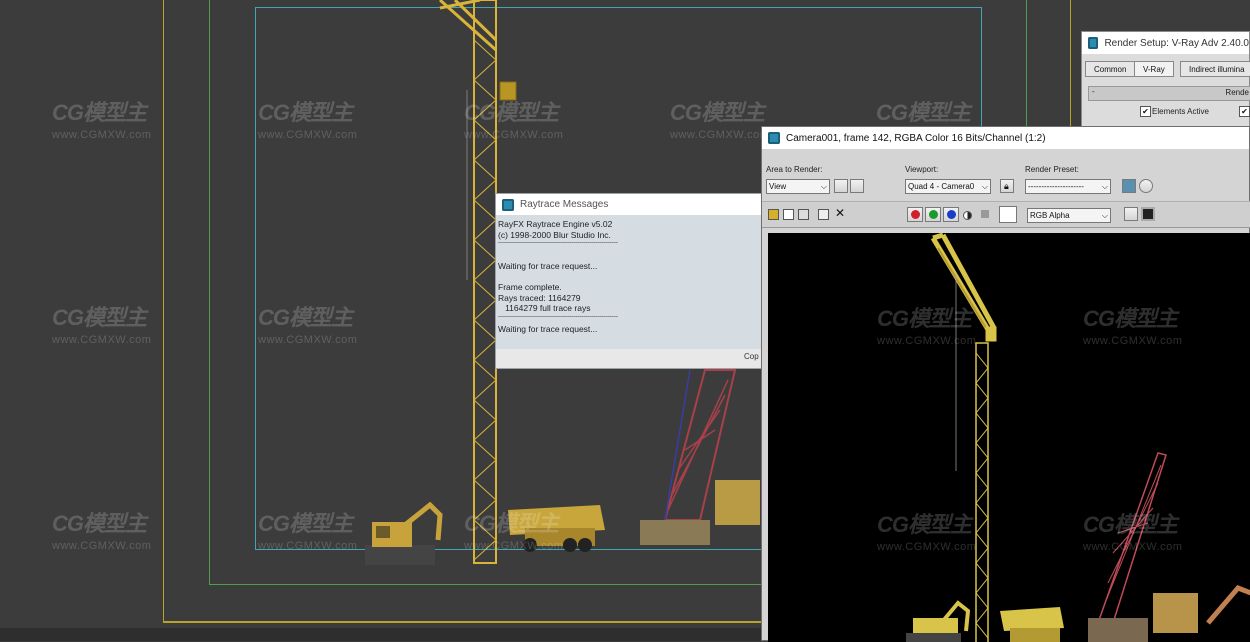  I want to click on log-line: Rays traced: 1164279, so click(539, 297).